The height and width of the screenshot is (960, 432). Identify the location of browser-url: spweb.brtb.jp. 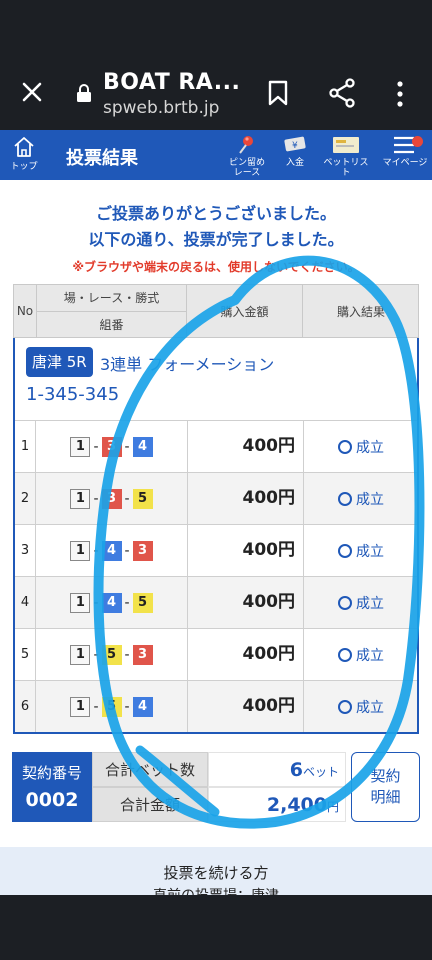
(161, 108).